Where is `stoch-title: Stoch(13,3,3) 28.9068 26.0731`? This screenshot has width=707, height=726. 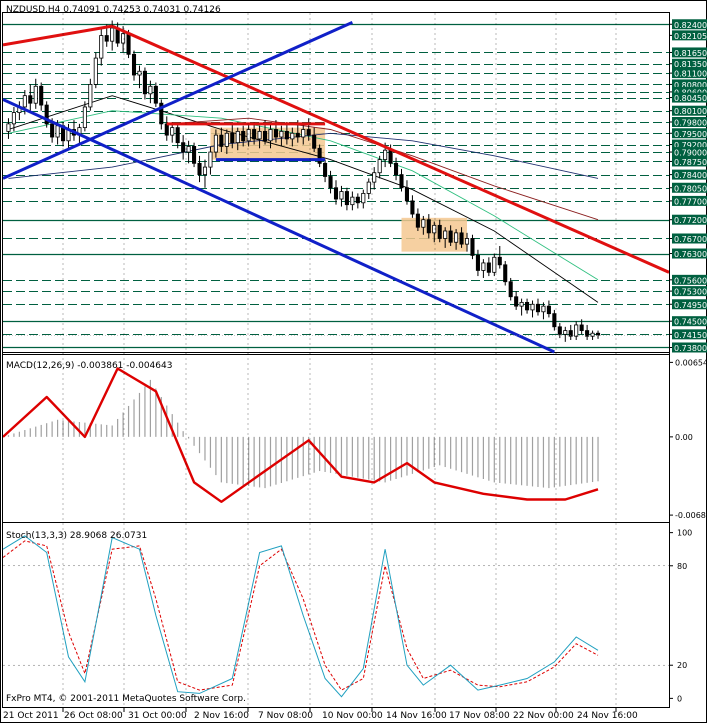 stoch-title: Stoch(13,3,3) 28.9068 26.0731 is located at coordinates (76, 536).